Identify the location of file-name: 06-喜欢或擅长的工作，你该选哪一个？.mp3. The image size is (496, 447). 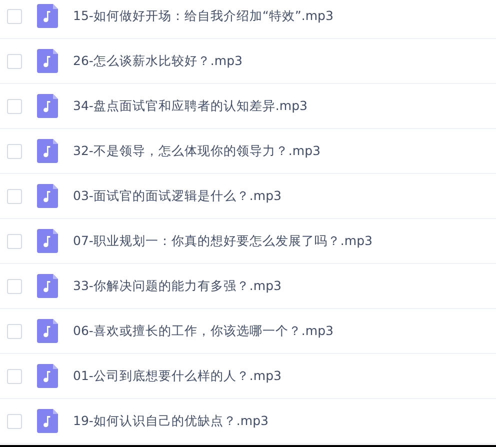
(203, 331).